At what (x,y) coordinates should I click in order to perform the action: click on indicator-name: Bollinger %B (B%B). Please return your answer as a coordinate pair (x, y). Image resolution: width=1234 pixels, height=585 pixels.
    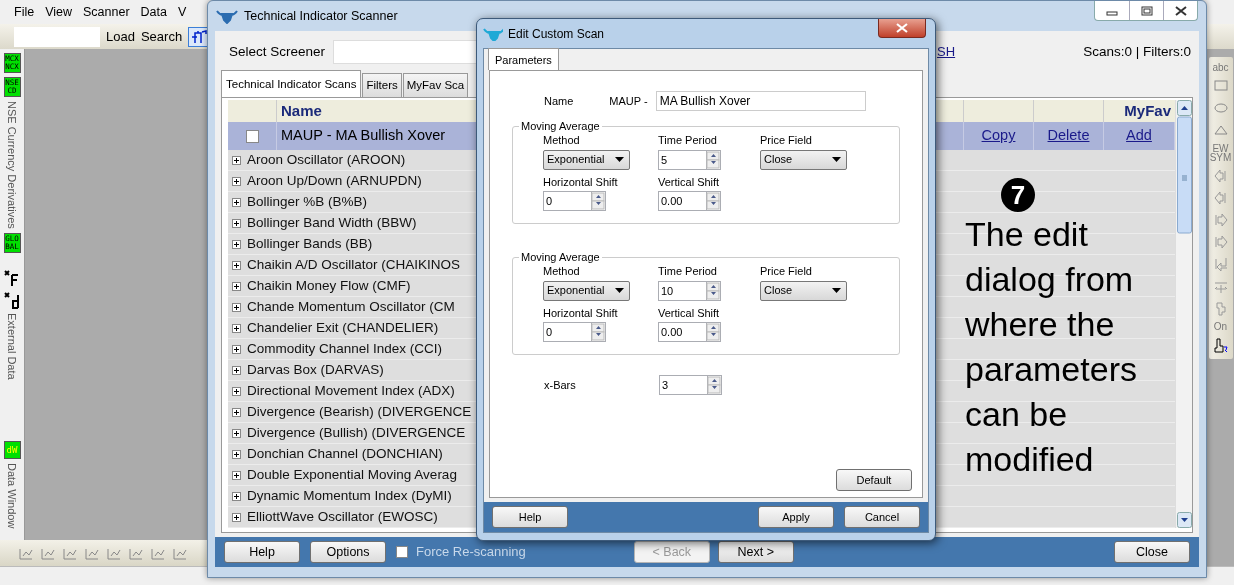
    Looking at the image, I should click on (307, 202).